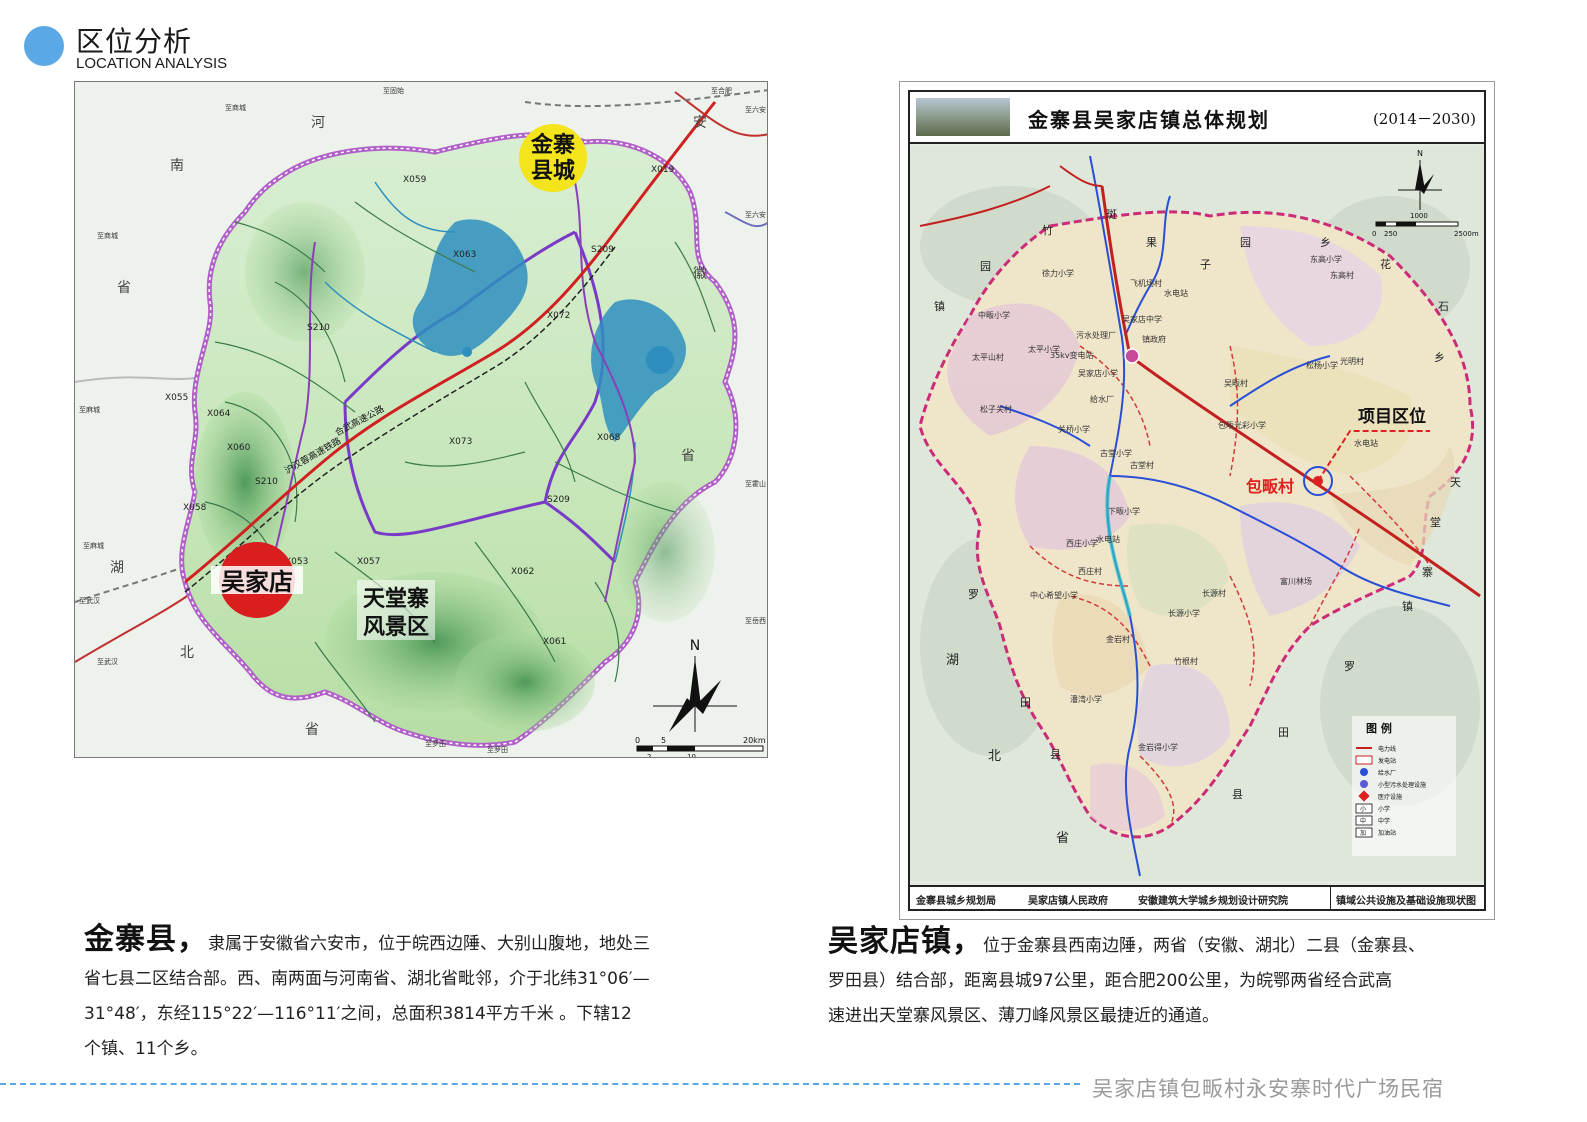 Image resolution: width=1587 pixels, height=1122 pixels. I want to click on legend-symbol: 中, so click(1363, 821).